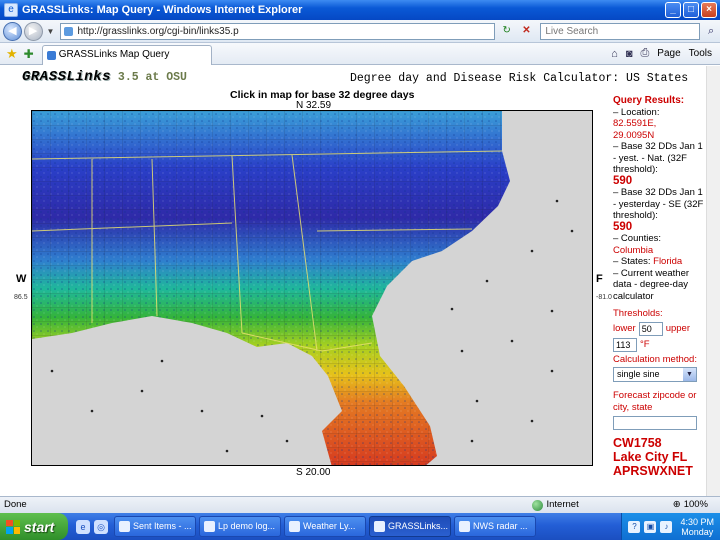 The width and height of the screenshot is (720, 540). I want to click on home-icon: ⌂, so click(614, 54).